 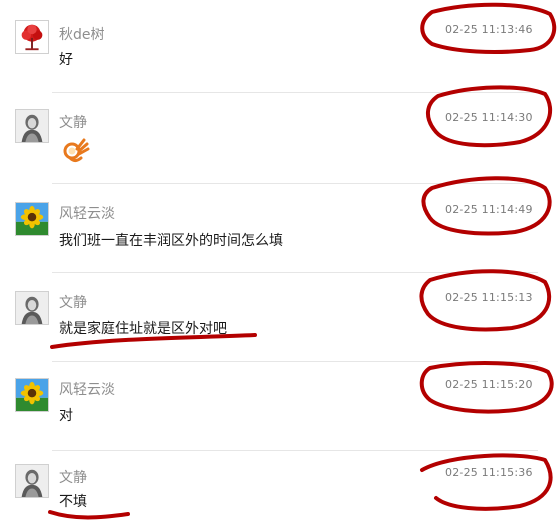 What do you see at coordinates (66, 60) in the screenshot?
I see `message-text: 好` at bounding box center [66, 60].